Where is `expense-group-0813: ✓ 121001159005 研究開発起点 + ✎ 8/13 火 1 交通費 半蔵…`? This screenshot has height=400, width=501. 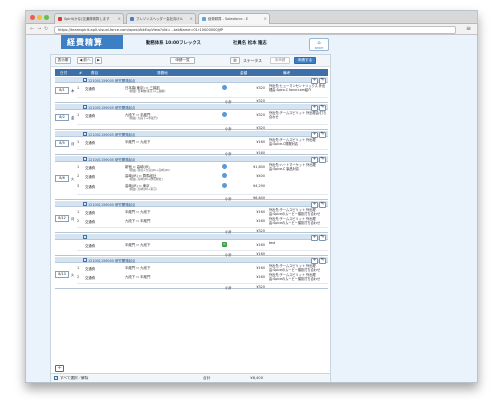 expense-group-0813: ✓ 121001159005 研究開発起点 + ✎ 8/13 火 1 交通費 半蔵… is located at coordinates (191, 273).